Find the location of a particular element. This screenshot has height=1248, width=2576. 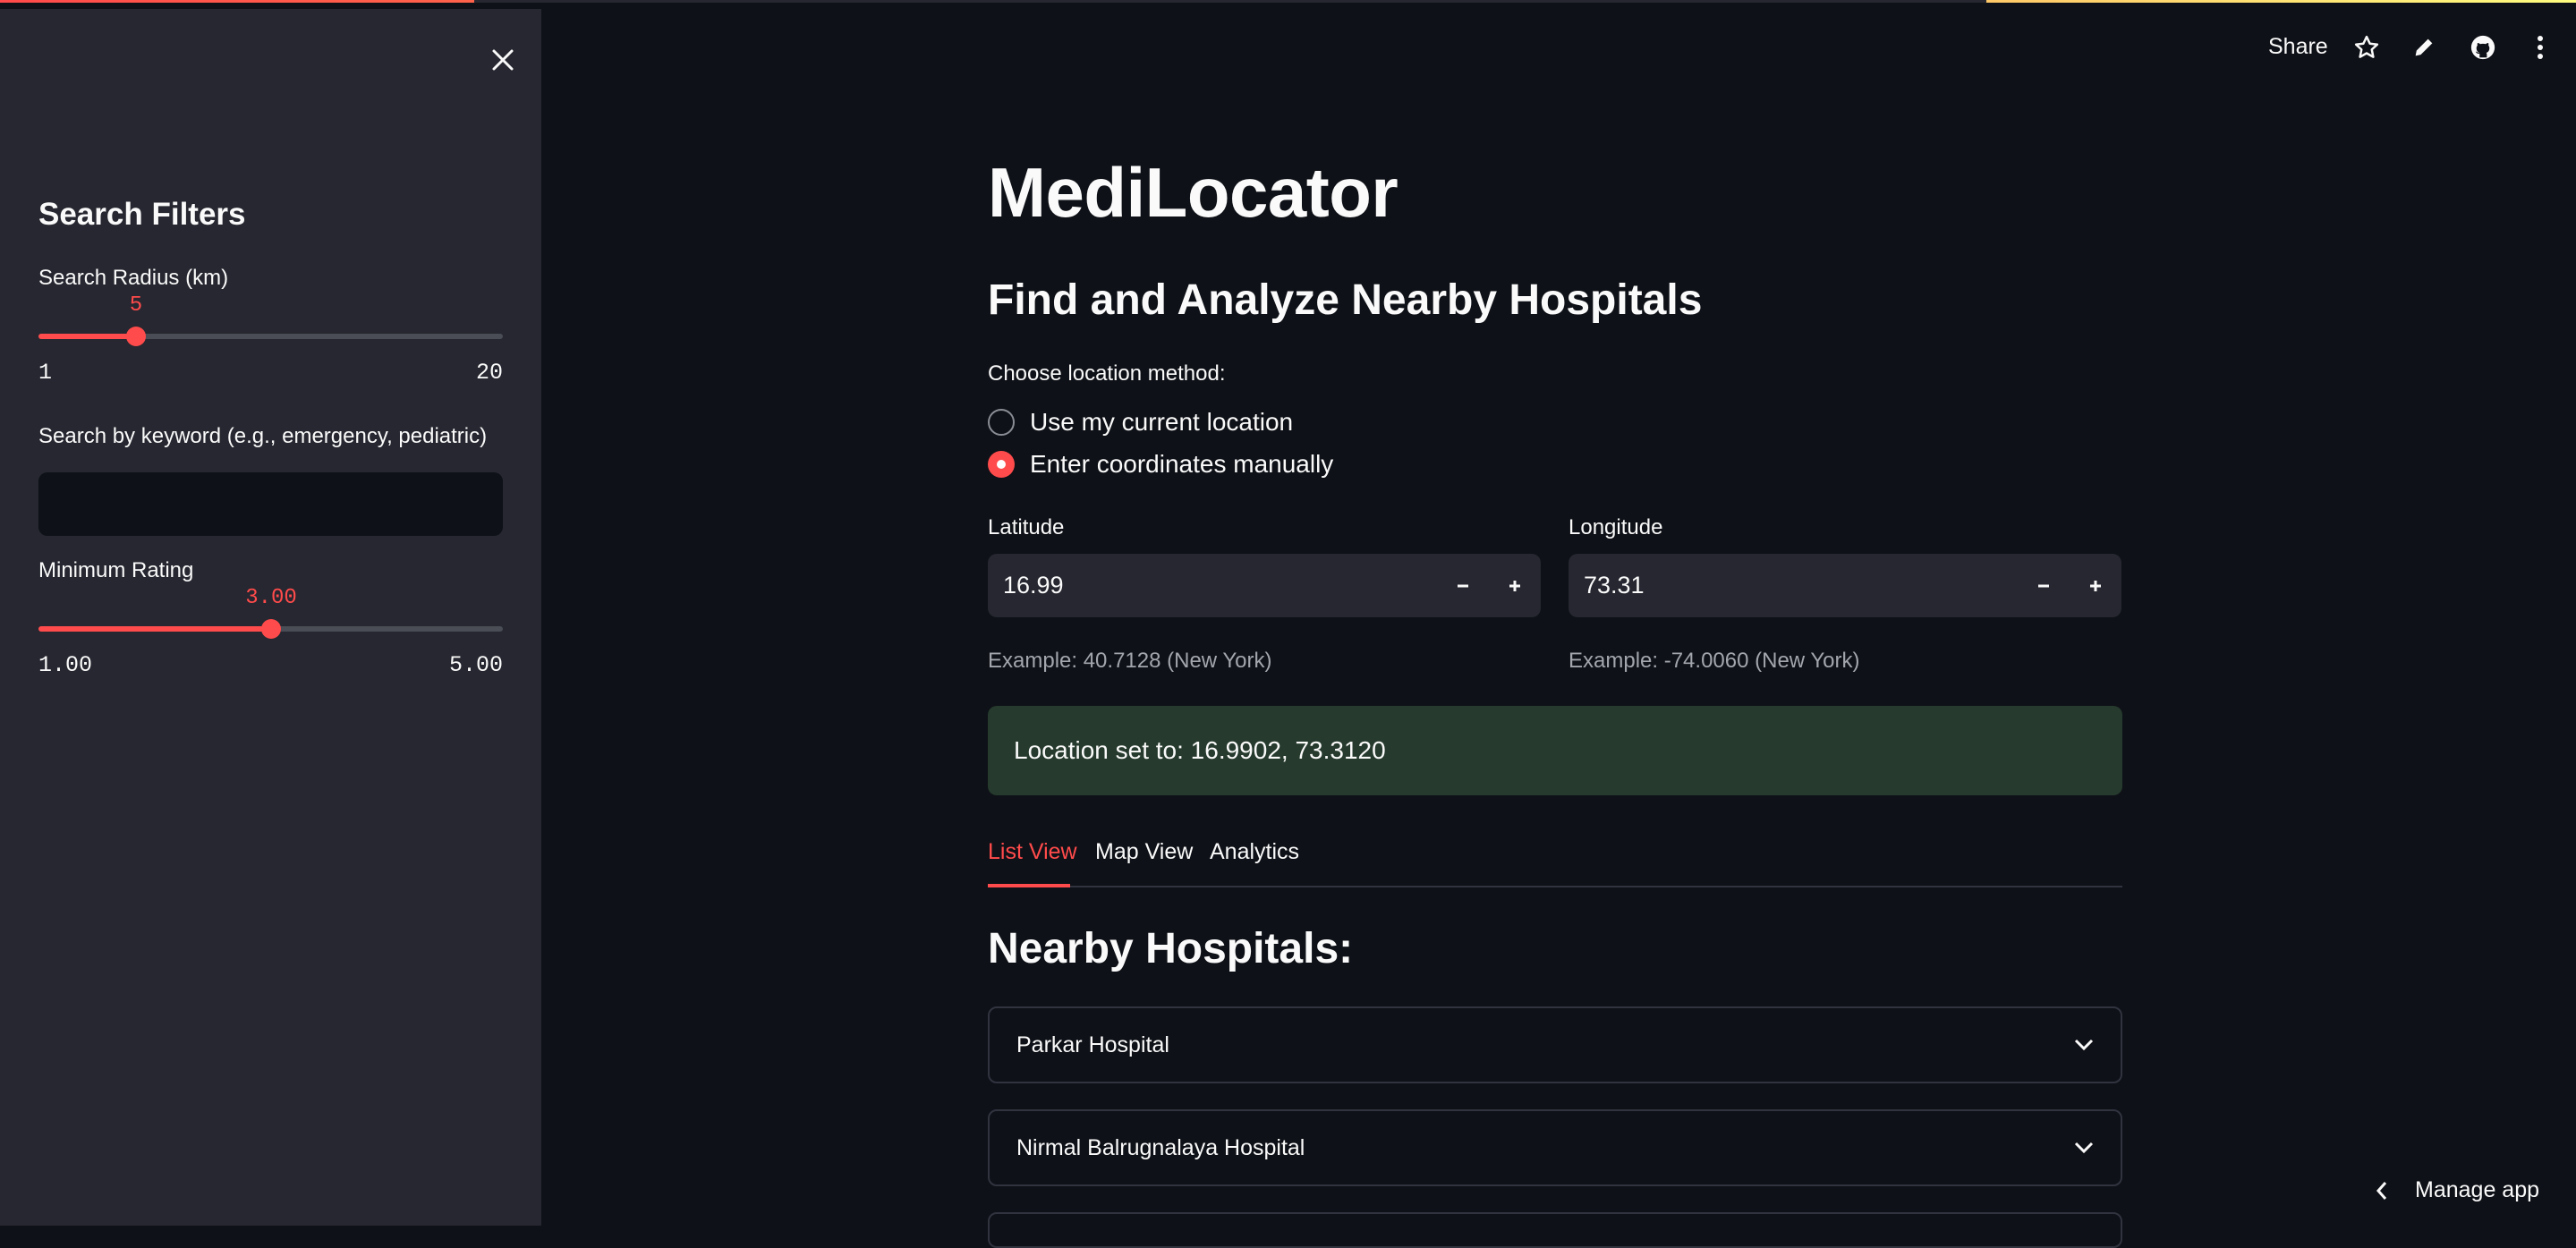

latitude-decrement-button is located at coordinates (1463, 585).